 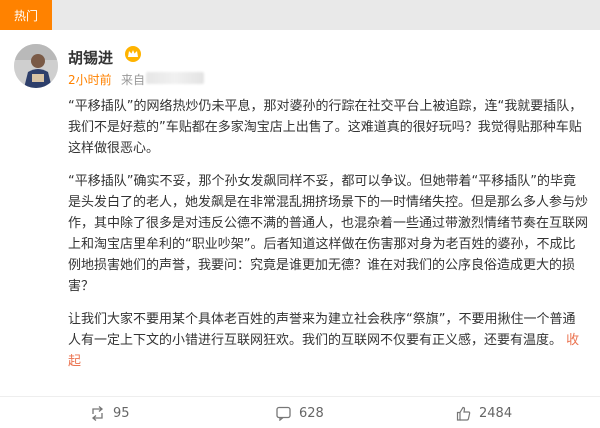 What do you see at coordinates (300, 62) in the screenshot?
I see `post-header: 胡锡进 2小时前 来自` at bounding box center [300, 62].